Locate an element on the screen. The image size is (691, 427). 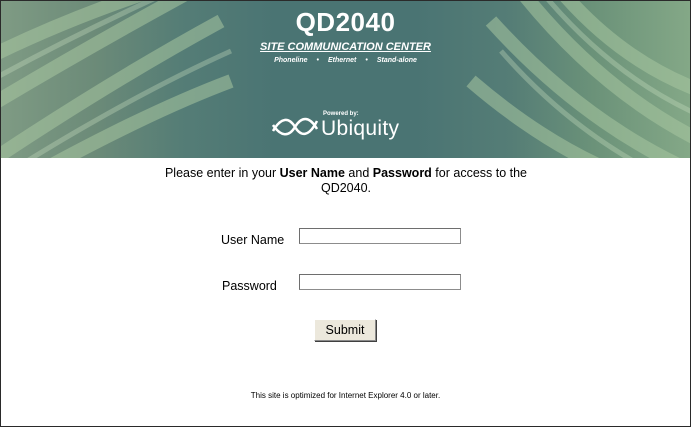
intro-text-prefix: Please enter in your is located at coordinates (222, 173).